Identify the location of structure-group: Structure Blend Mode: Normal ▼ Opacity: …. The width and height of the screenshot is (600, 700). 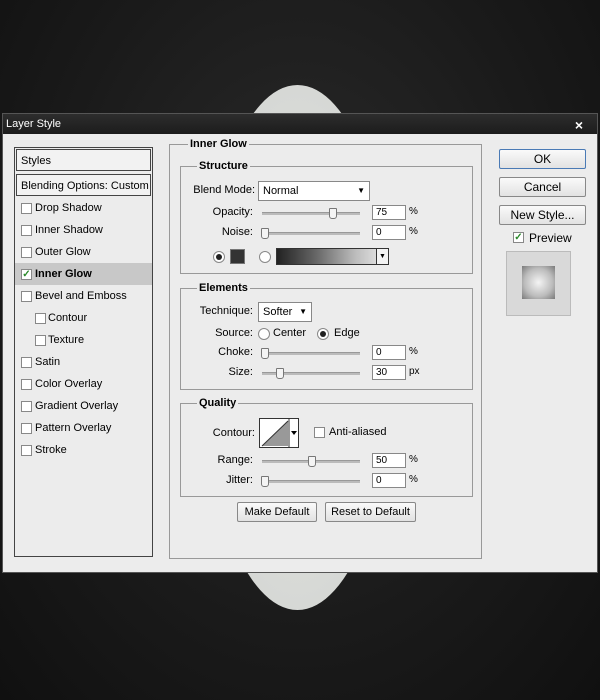
(326, 217).